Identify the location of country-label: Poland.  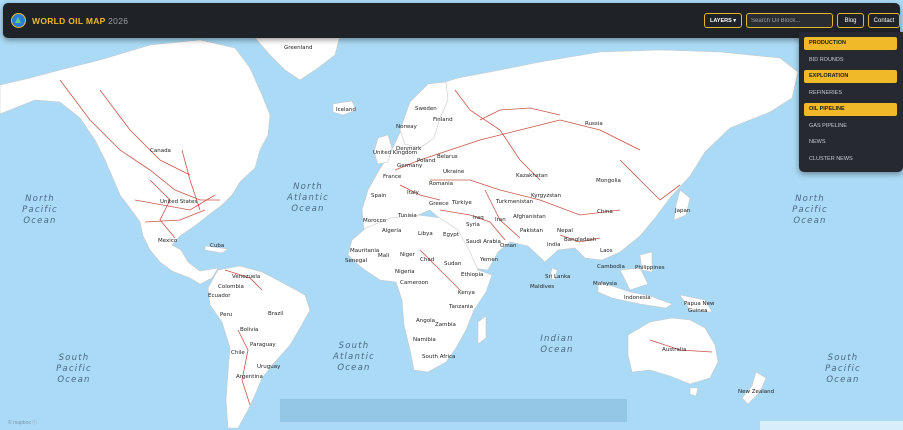
(426, 161).